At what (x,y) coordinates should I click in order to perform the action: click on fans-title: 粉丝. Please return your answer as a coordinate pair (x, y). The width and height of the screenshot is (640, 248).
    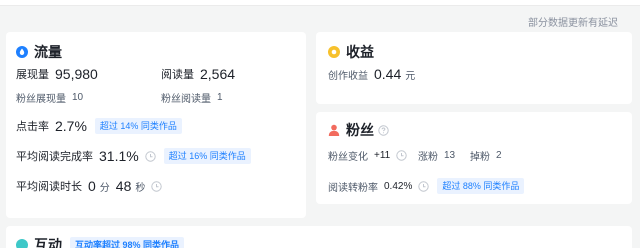
    Looking at the image, I should click on (360, 130).